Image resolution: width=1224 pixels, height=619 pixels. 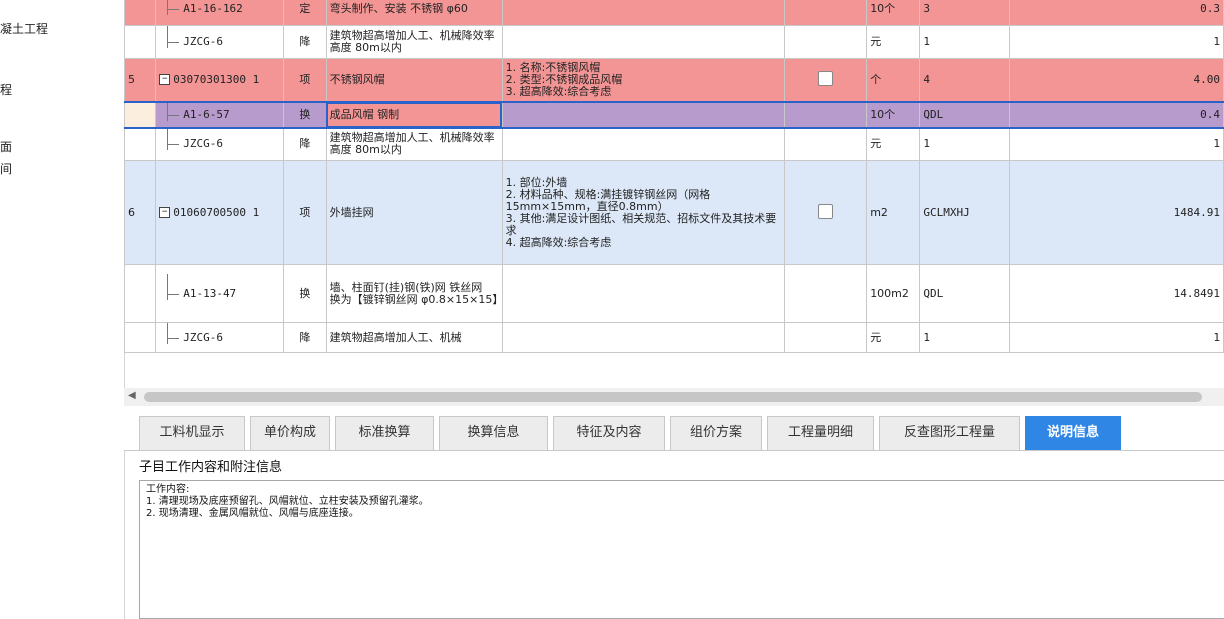 I want to click on feature-cell: 1. 名称:不锈钢风帽 2. 类型:不锈钢成品风帽 3. 超高降效:综合考虑, so click(x=643, y=80).